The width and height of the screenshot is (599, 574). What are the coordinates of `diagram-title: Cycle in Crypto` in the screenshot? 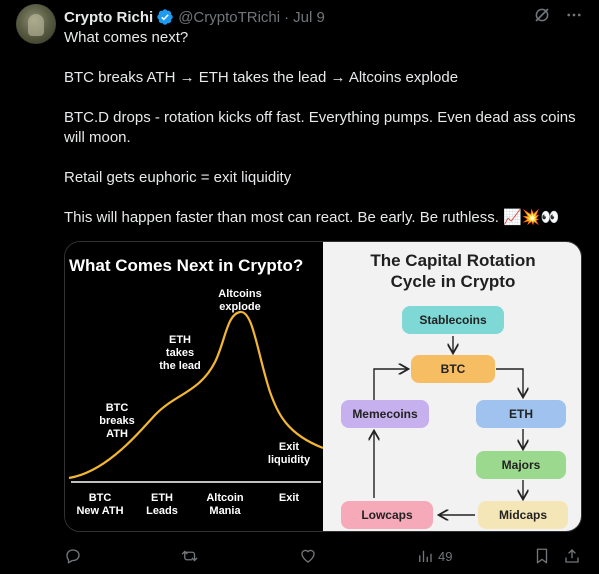 It's located at (453, 281).